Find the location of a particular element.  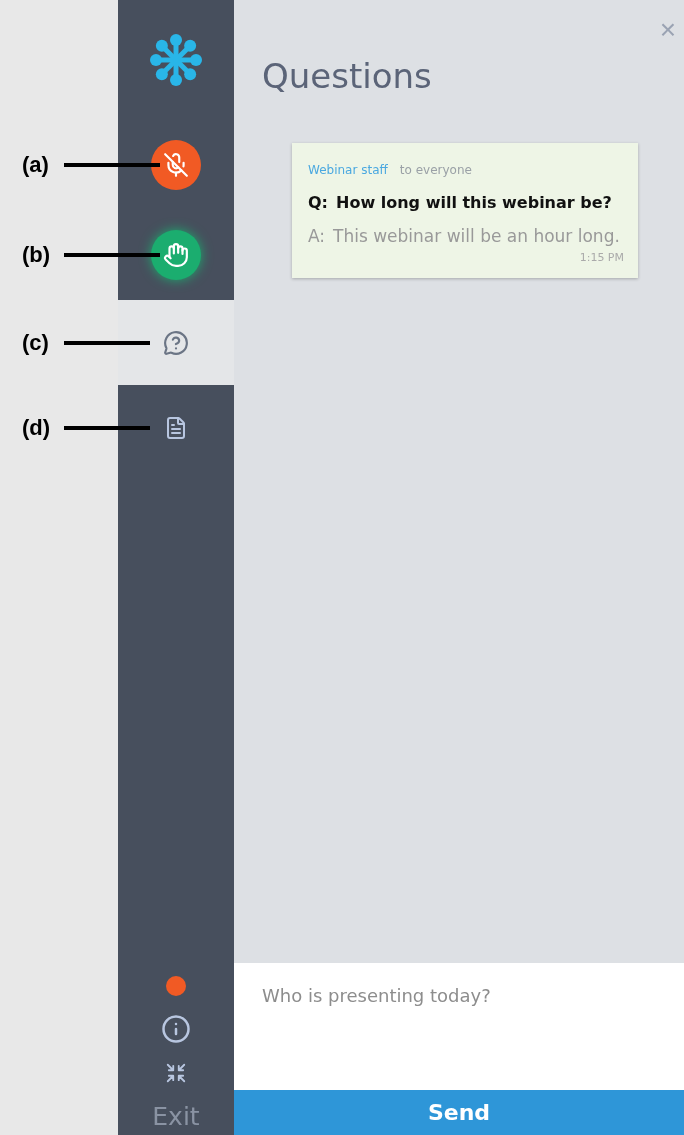

message-time: 1:15 PM is located at coordinates (601, 257).